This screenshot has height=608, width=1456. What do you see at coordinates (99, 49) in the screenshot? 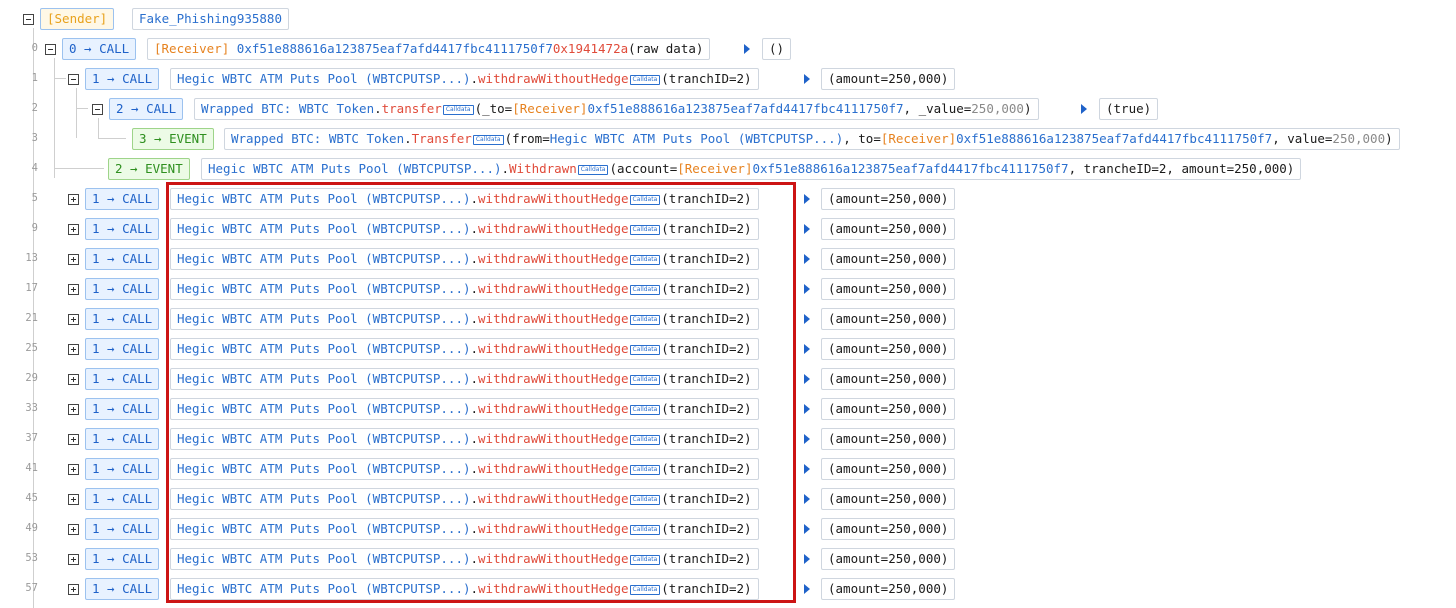
I see `call-badge: 0 → CALL` at bounding box center [99, 49].